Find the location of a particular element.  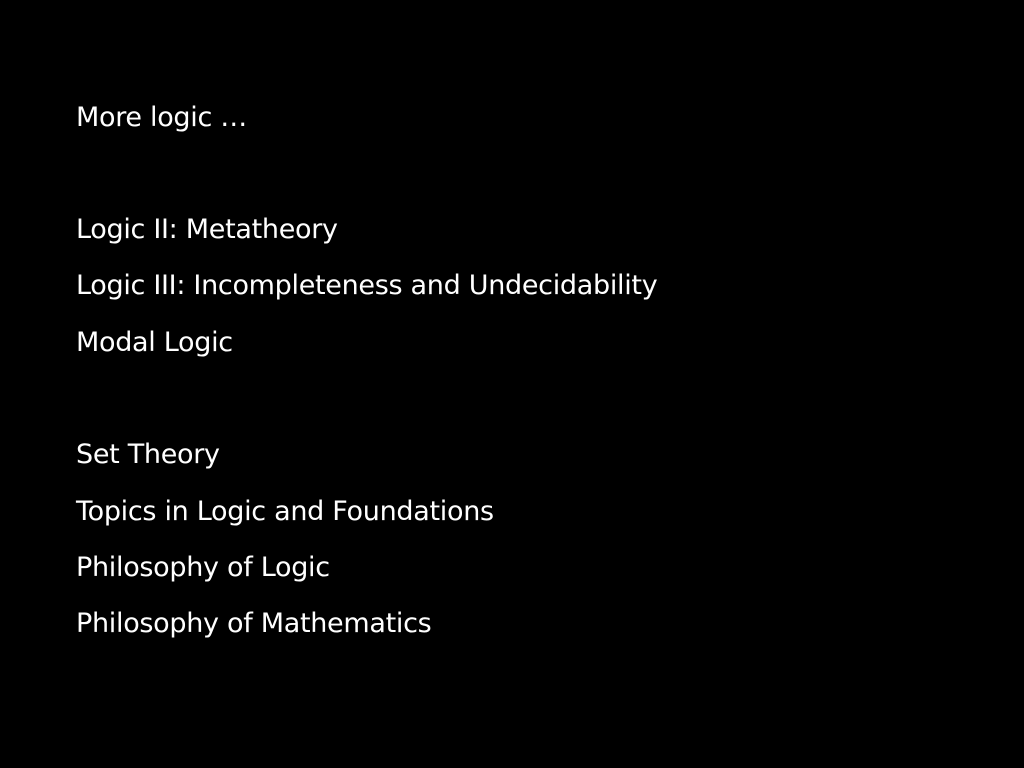

course-item-philosophy-of-mathematics: Philosophy of Mathematics is located at coordinates (254, 623).